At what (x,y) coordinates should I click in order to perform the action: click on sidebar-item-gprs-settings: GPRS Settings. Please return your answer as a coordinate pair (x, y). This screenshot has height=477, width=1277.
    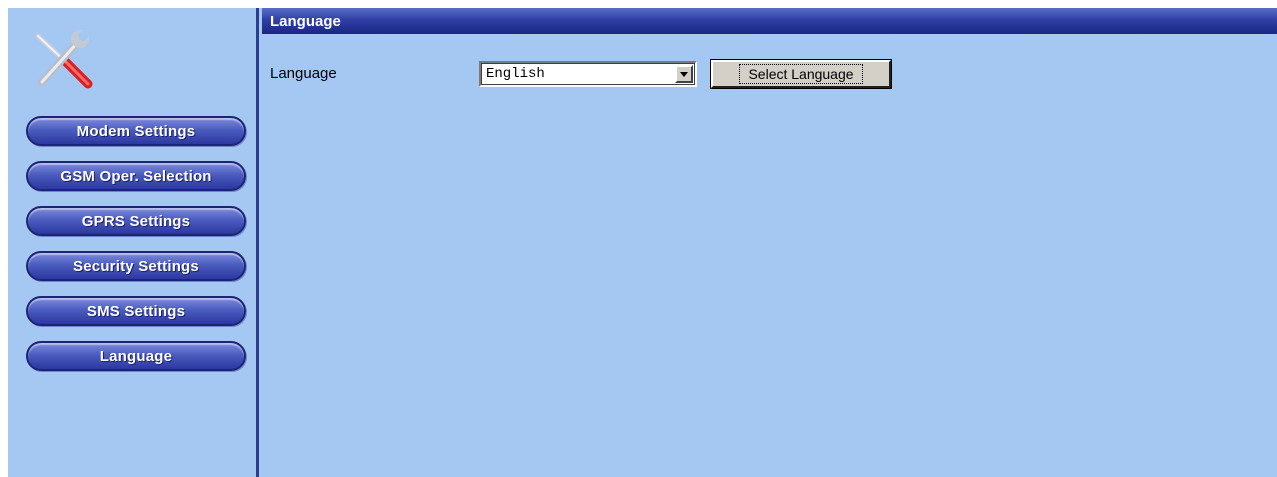
    Looking at the image, I should click on (136, 221).